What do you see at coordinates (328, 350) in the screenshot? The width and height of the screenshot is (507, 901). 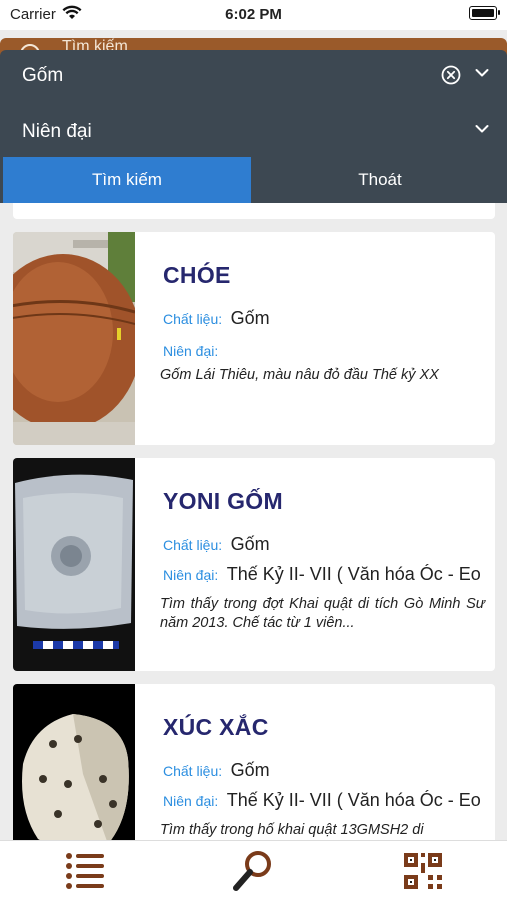 I see `period-row: Niên đại:` at bounding box center [328, 350].